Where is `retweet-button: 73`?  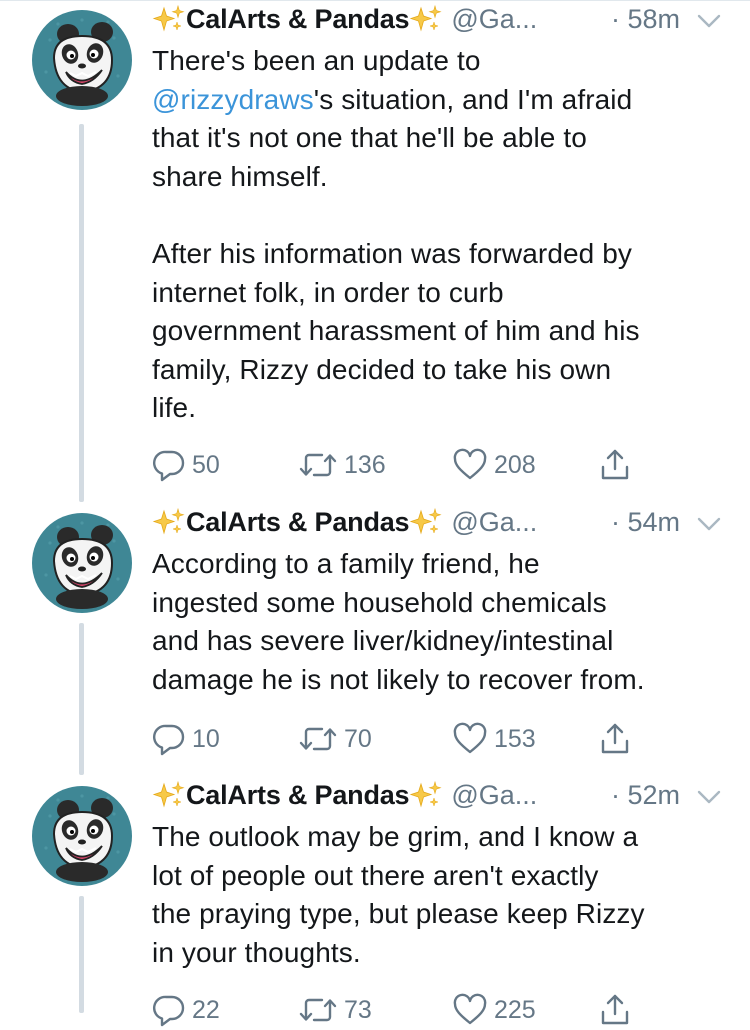
retweet-button: 73 is located at coordinates (335, 1010).